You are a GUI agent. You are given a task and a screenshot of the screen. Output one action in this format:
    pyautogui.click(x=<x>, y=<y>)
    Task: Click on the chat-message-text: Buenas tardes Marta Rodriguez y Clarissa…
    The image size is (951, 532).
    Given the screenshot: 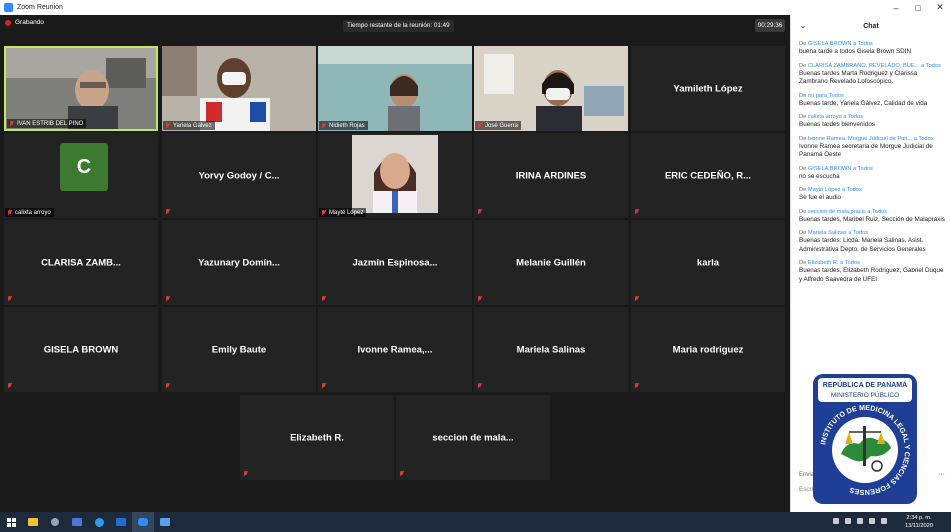 What is the action you would take?
    pyautogui.click(x=858, y=77)
    